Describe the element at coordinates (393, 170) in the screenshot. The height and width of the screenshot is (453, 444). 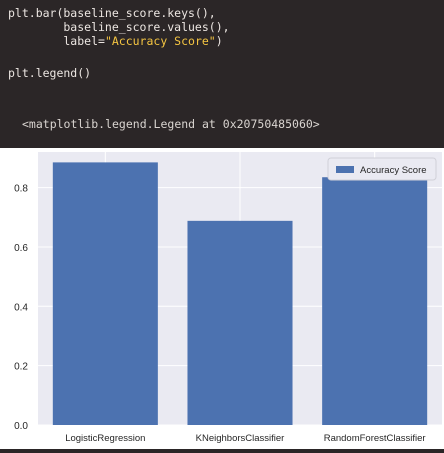
I see `legend-label: Accuracy Score` at that location.